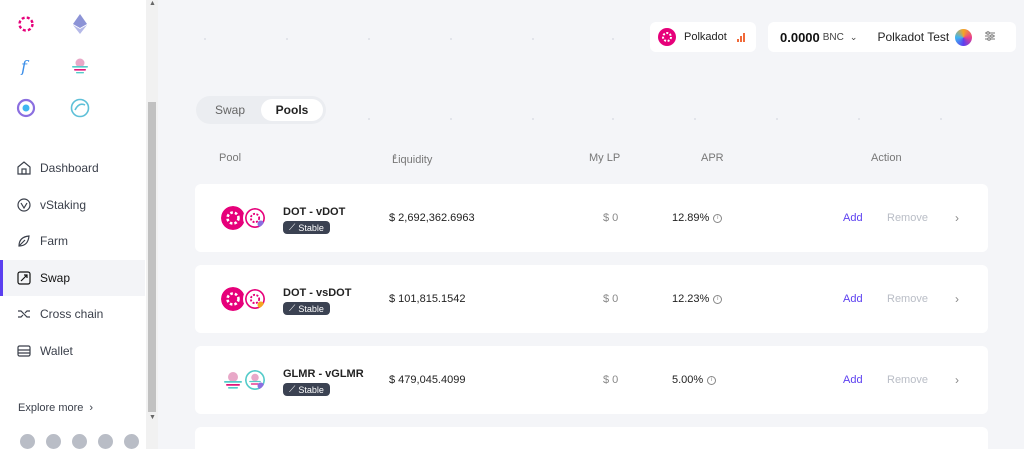 This screenshot has width=1024, height=449. I want to click on account-box: 0.0000 BNC ⌄ Polkadot Test, so click(892, 37).